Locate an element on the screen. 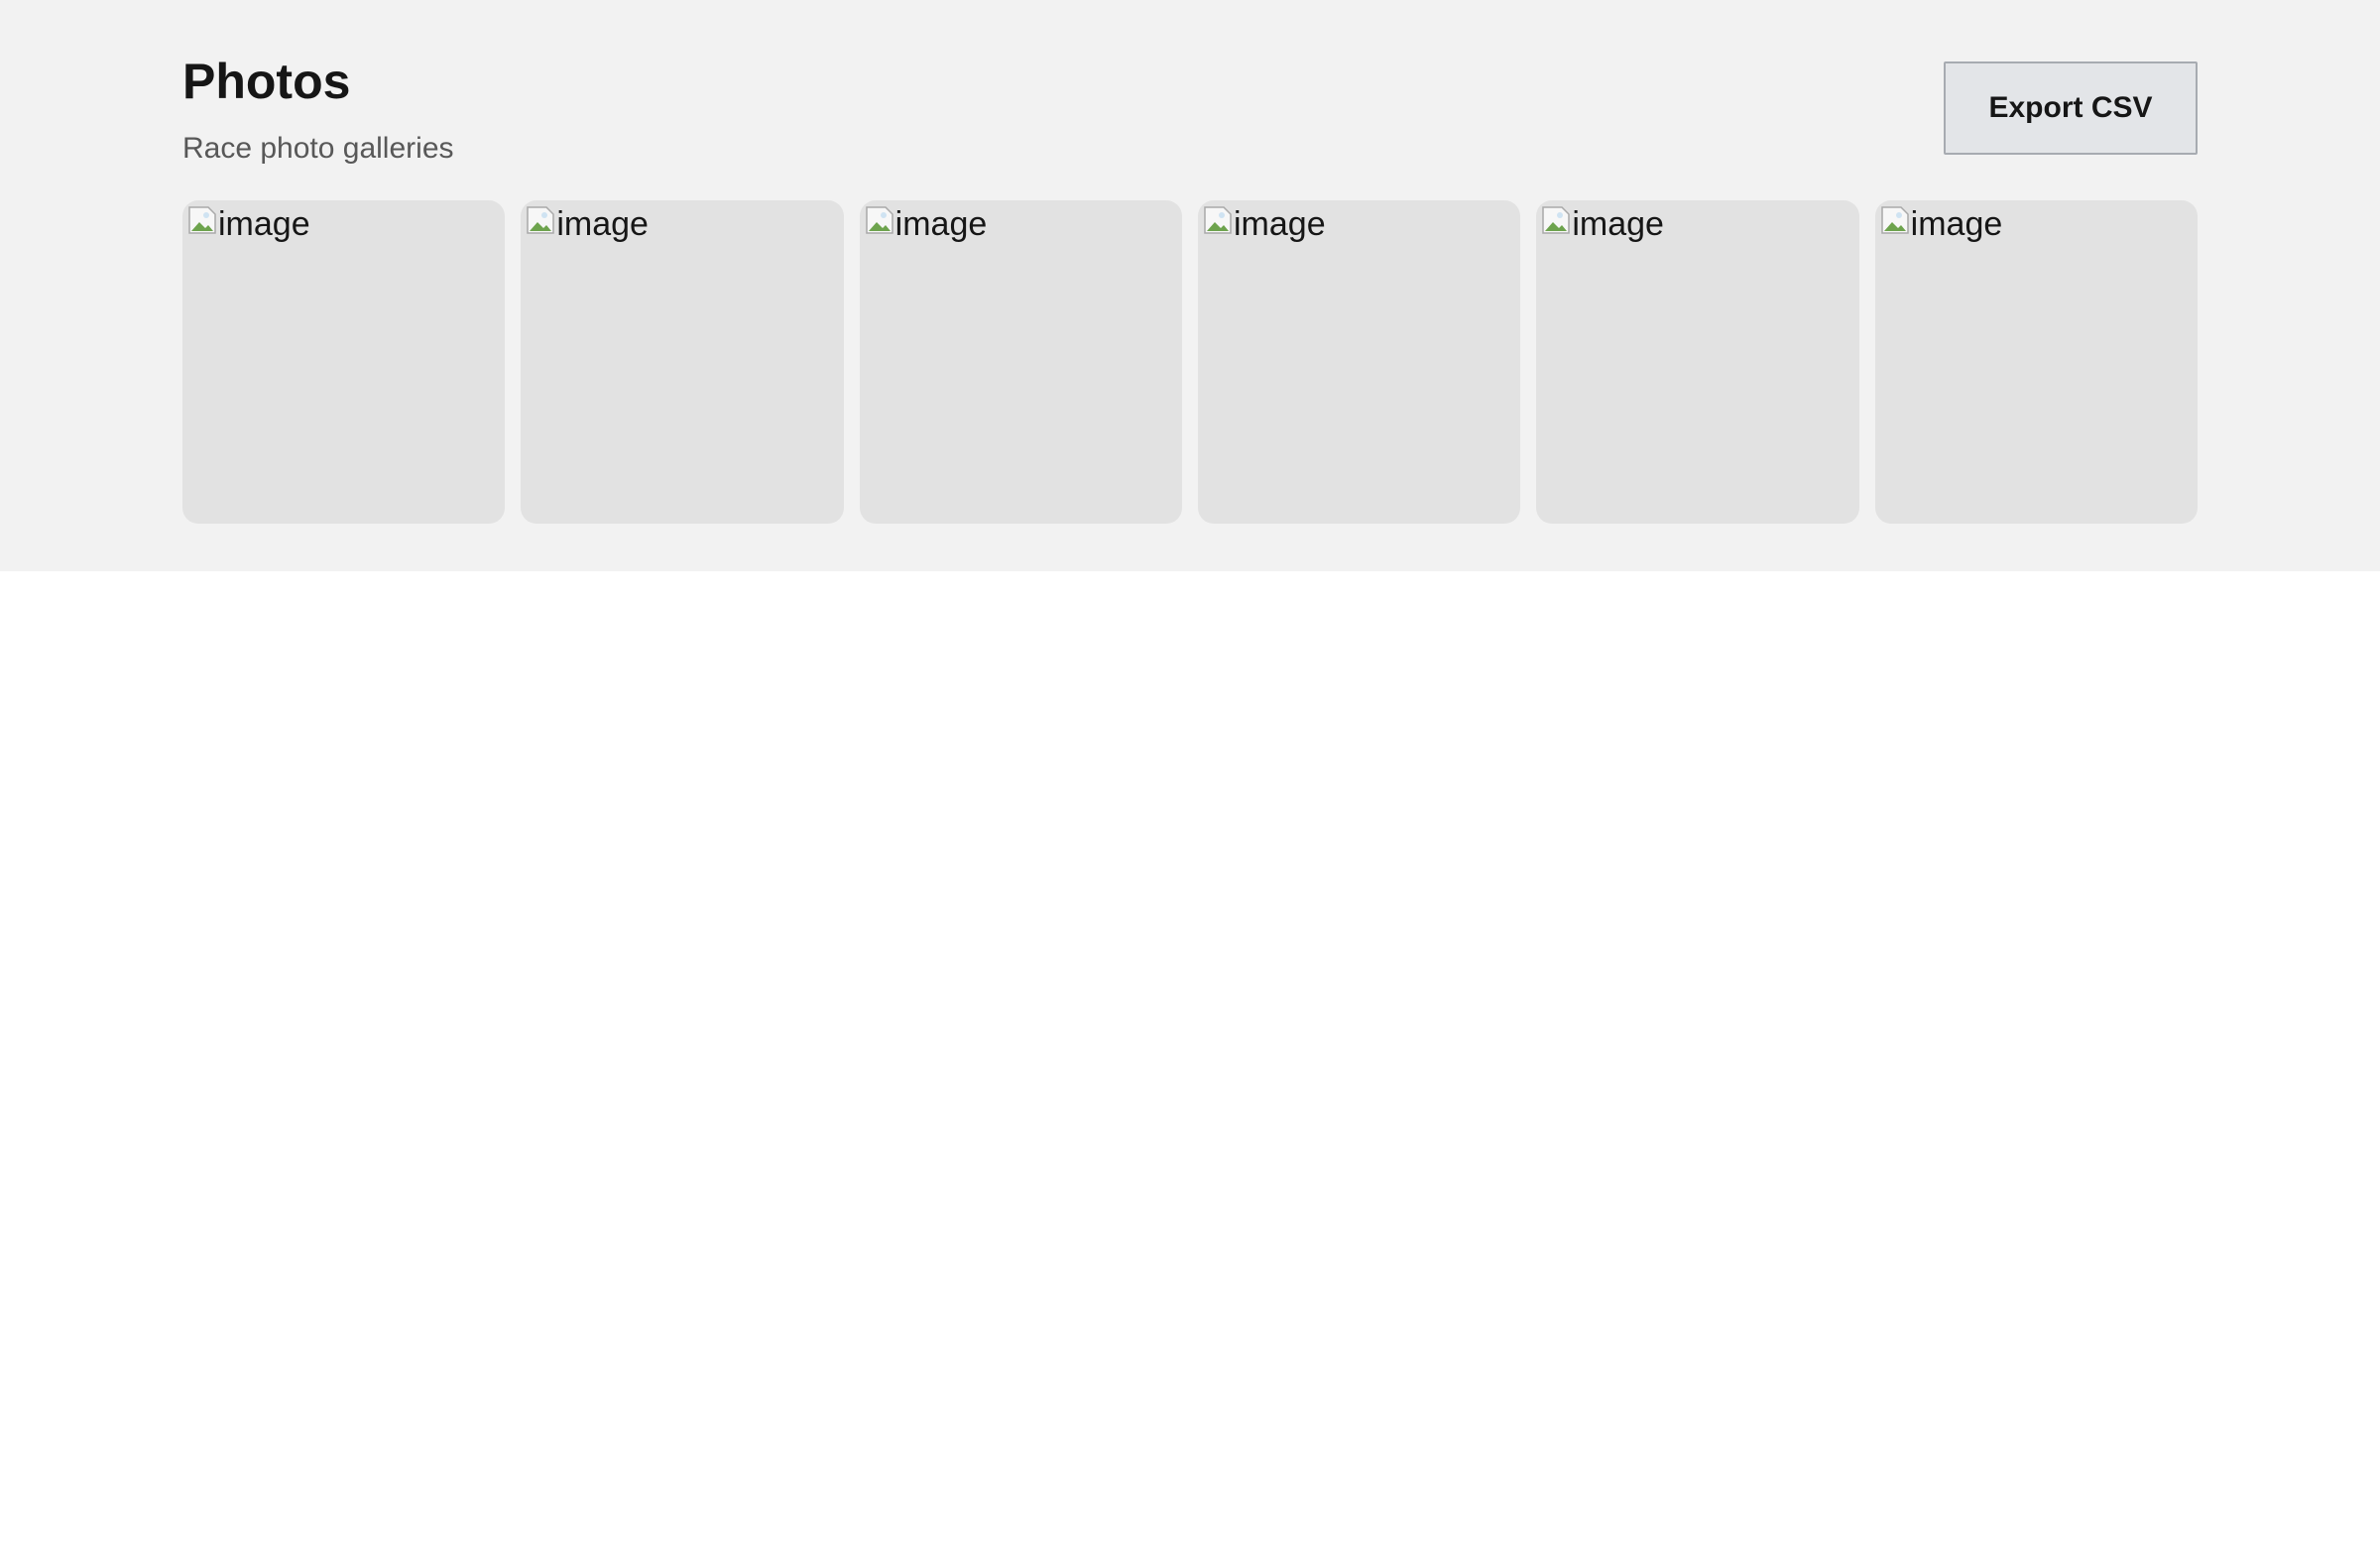 The height and width of the screenshot is (1563, 2380). page-subtitle: Race photo galleries is located at coordinates (318, 148).